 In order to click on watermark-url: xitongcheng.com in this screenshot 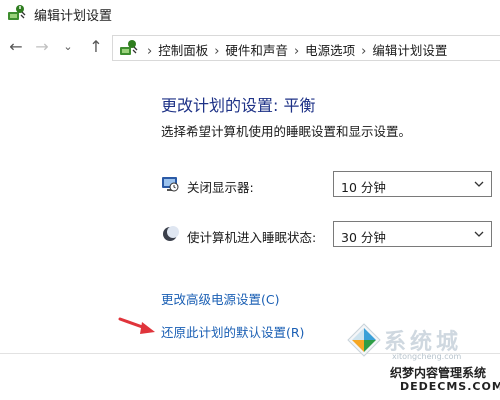, I will do `click(427, 356)`.